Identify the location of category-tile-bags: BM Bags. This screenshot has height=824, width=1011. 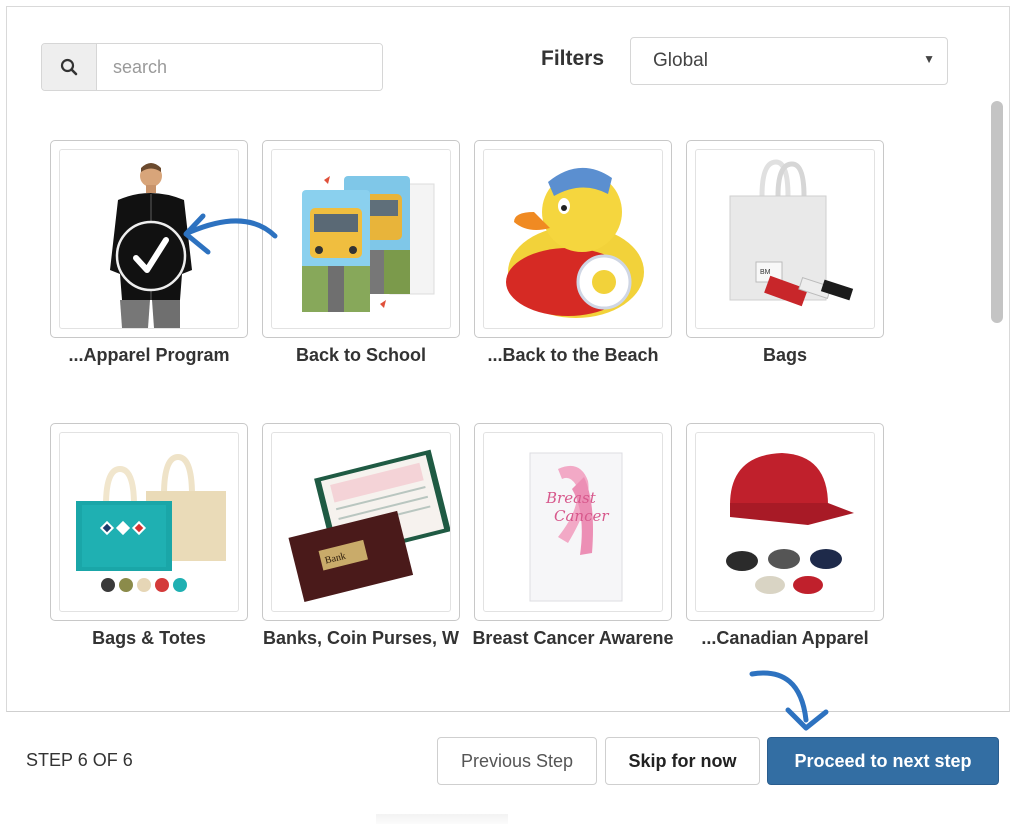
(785, 280).